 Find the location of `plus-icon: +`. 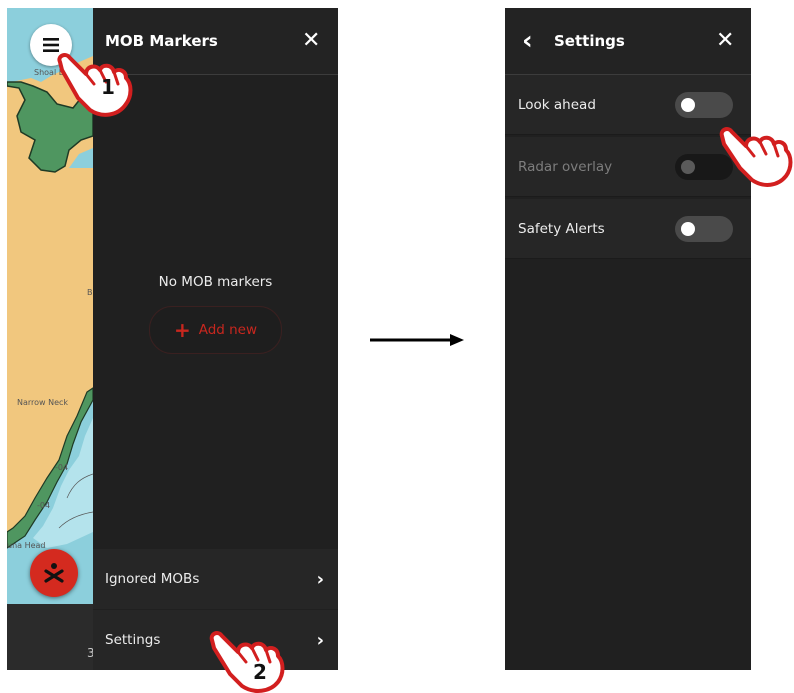

plus-icon: + is located at coordinates (182, 330).